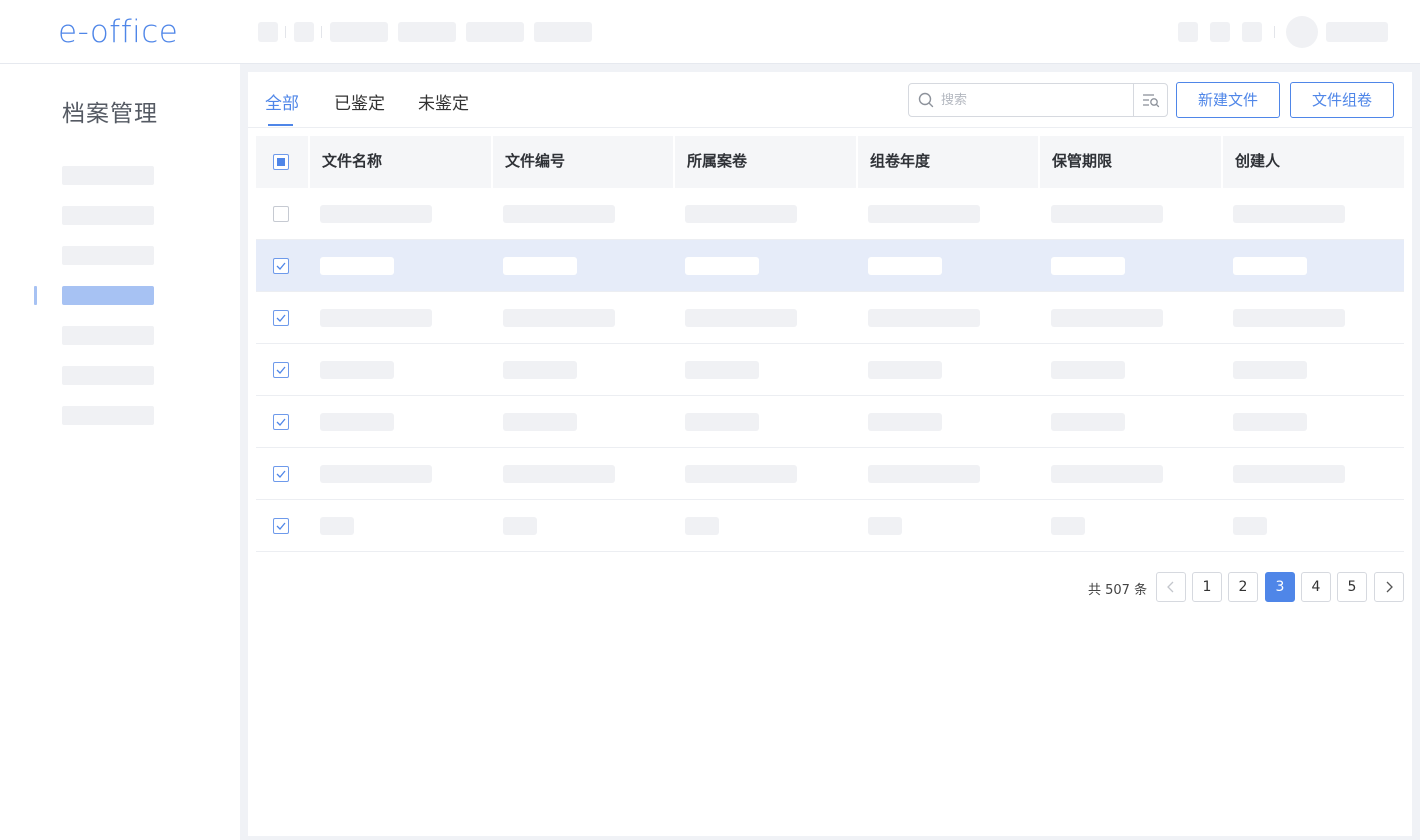 This screenshot has height=840, width=1420. Describe the element at coordinates (281, 162) in the screenshot. I see `select-all-checkbox` at that location.